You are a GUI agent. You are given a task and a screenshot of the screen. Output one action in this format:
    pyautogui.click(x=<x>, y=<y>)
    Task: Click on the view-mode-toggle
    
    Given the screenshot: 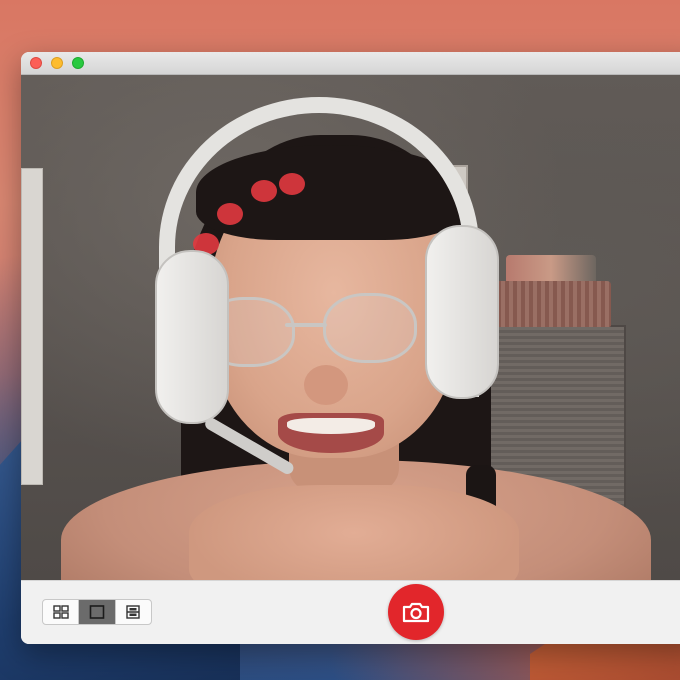 What is the action you would take?
    pyautogui.click(x=97, y=612)
    